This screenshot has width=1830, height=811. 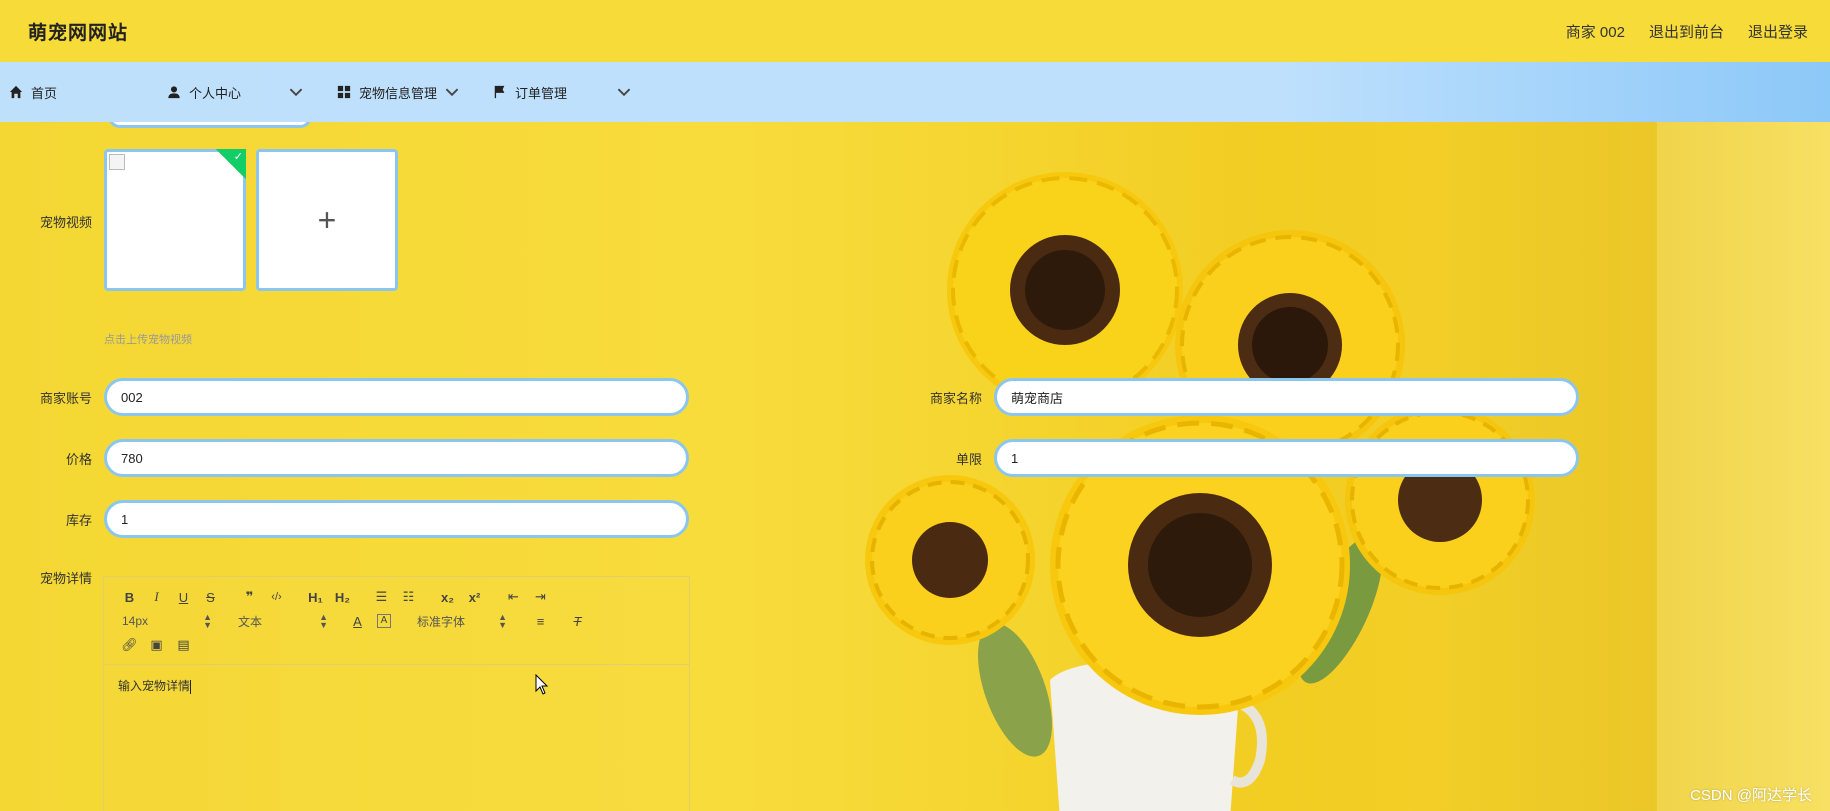 I want to click on font-family-select: 标准字体 ▲ ▼, so click(x=459, y=621).